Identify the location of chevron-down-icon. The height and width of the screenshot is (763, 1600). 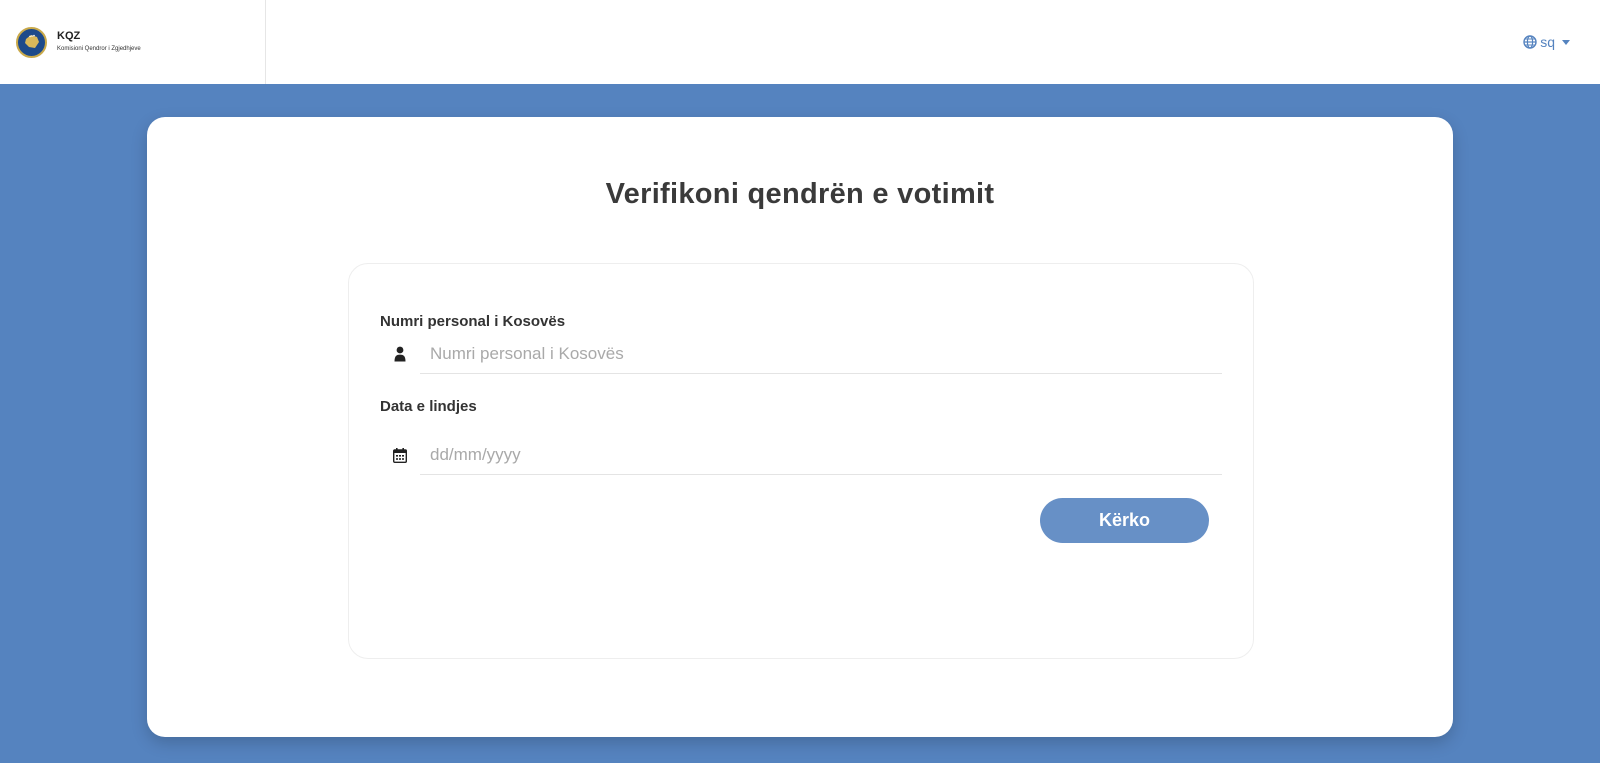
(1566, 42).